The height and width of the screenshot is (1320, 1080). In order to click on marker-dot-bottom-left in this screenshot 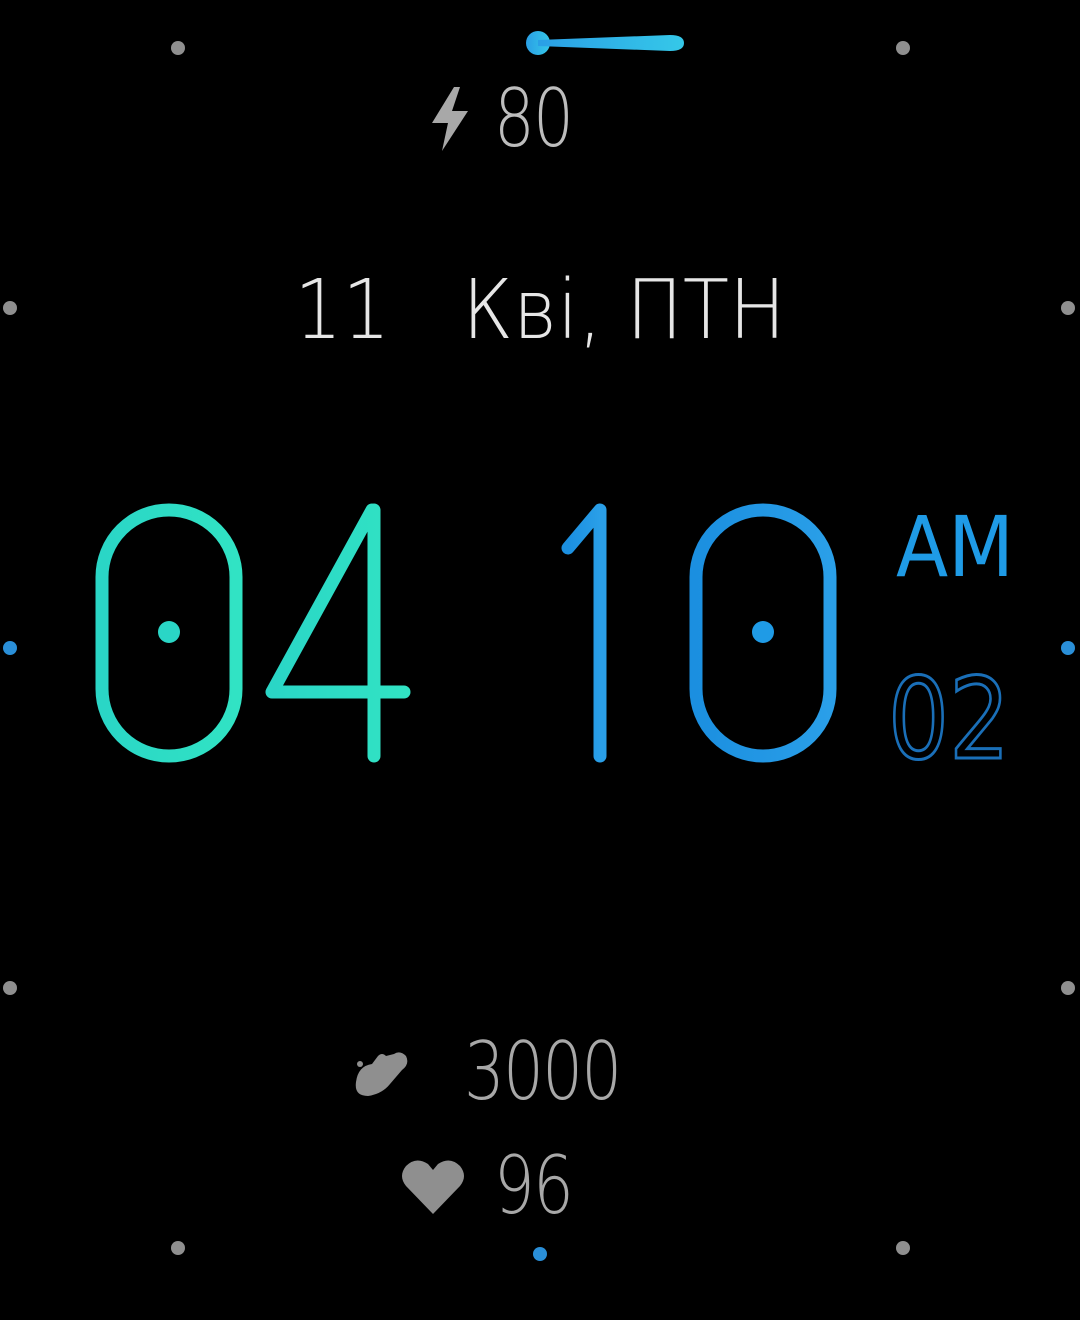, I will do `click(178, 1248)`.